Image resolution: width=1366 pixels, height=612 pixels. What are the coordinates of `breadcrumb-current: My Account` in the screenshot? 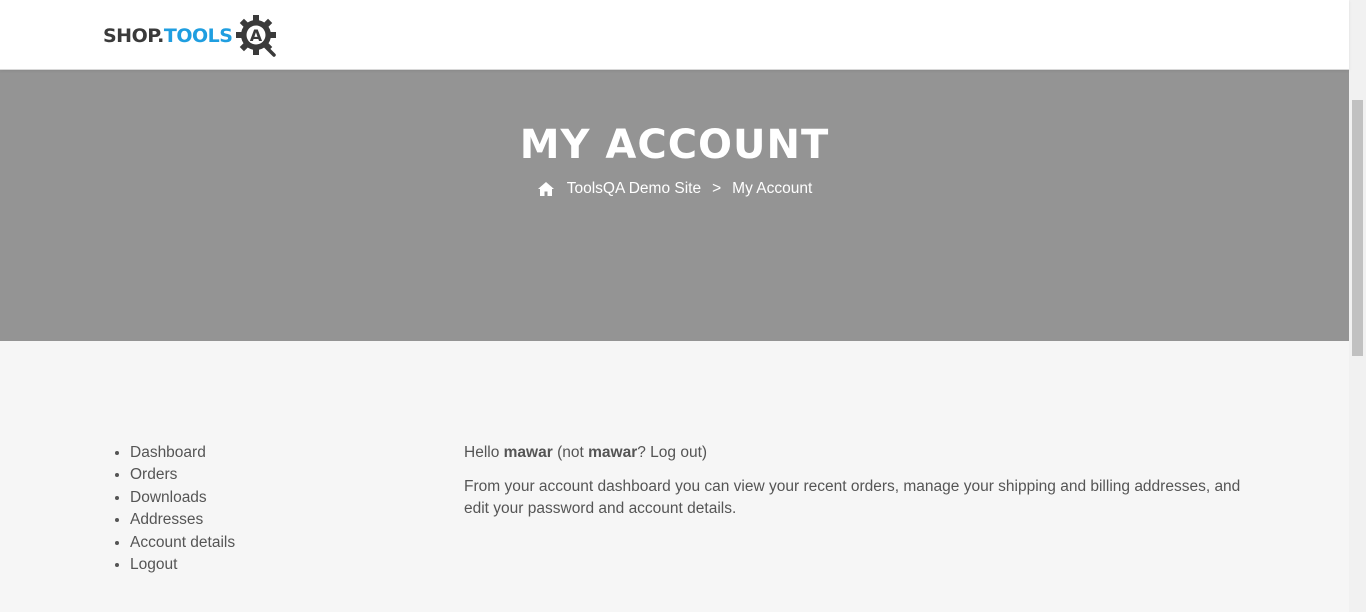 It's located at (772, 188).